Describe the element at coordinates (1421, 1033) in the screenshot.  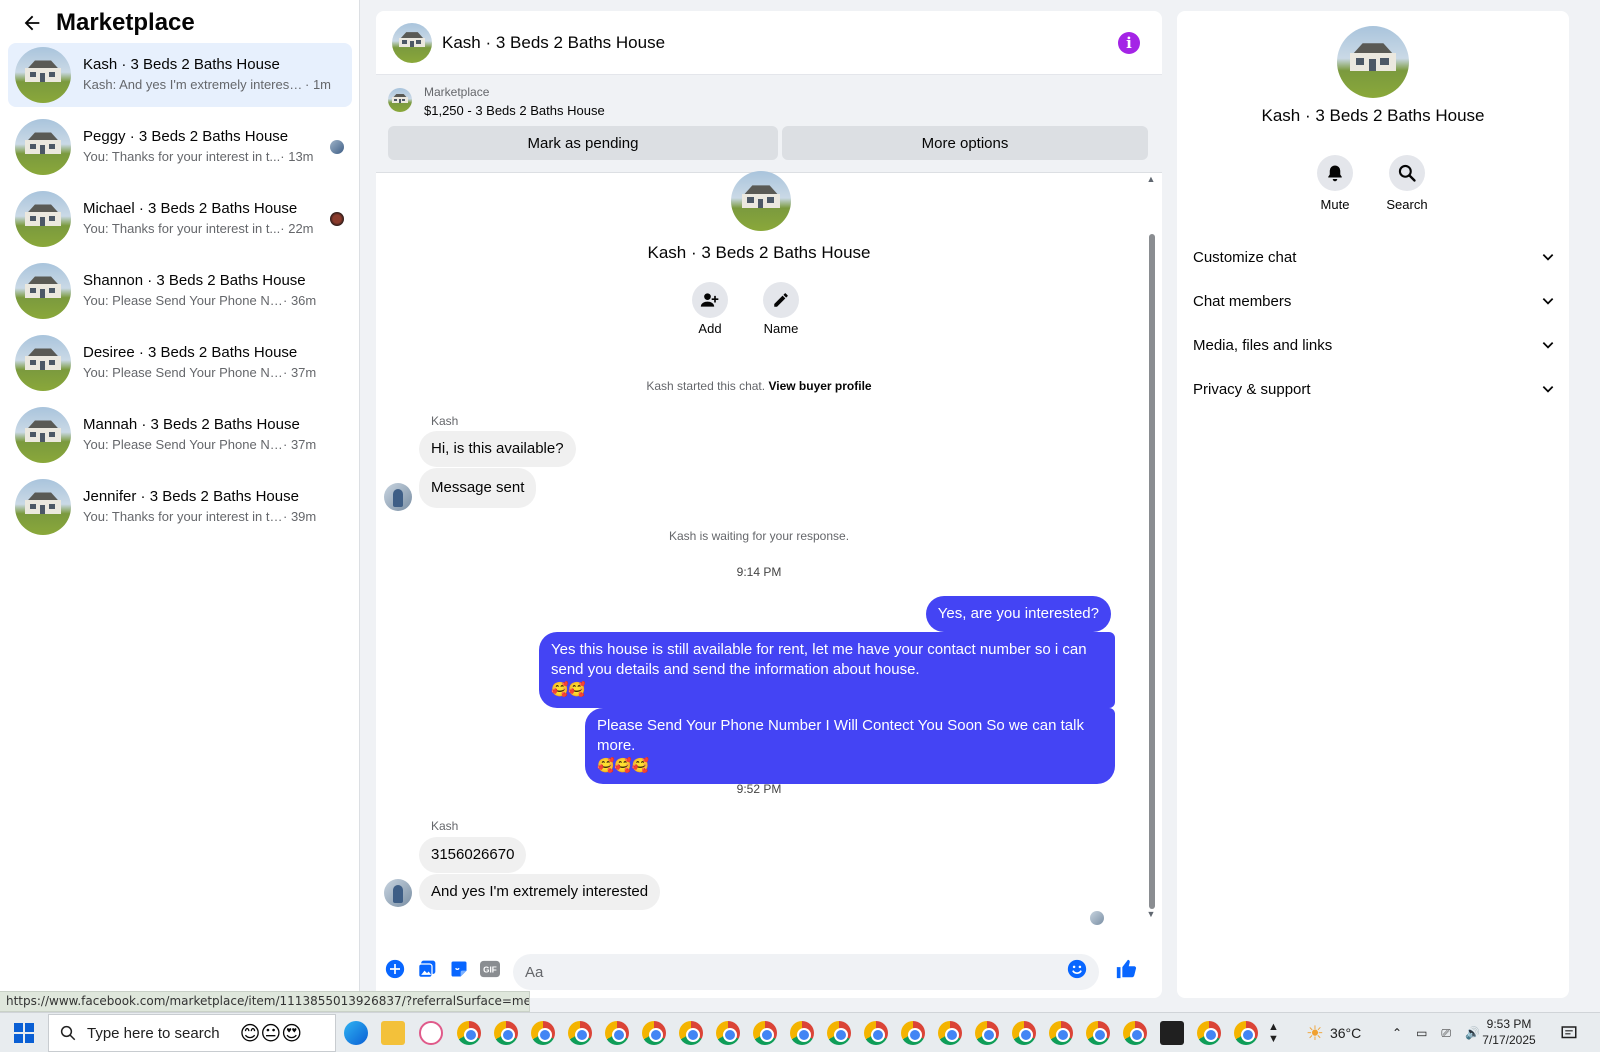
I see `network-icon: ▭` at that location.